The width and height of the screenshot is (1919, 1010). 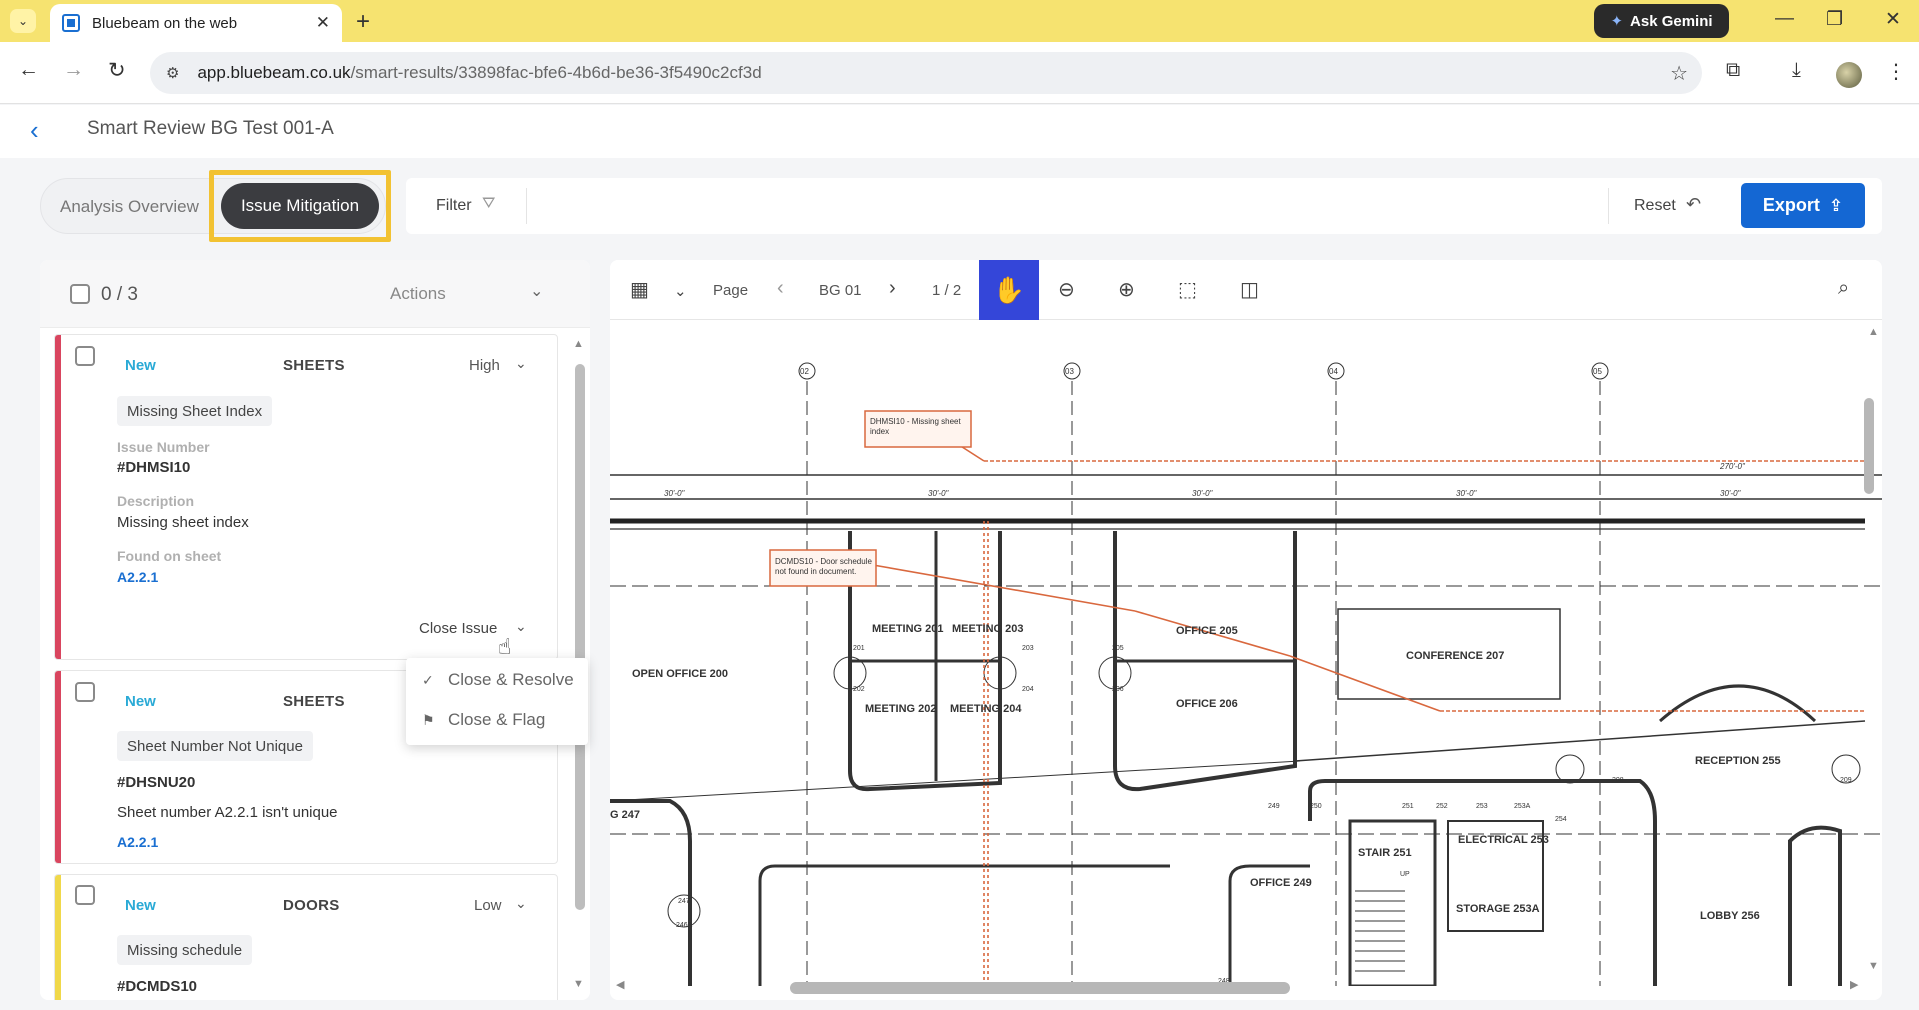 What do you see at coordinates (23, 21) in the screenshot?
I see `tab-search-chevron-icon: ⌄` at bounding box center [23, 21].